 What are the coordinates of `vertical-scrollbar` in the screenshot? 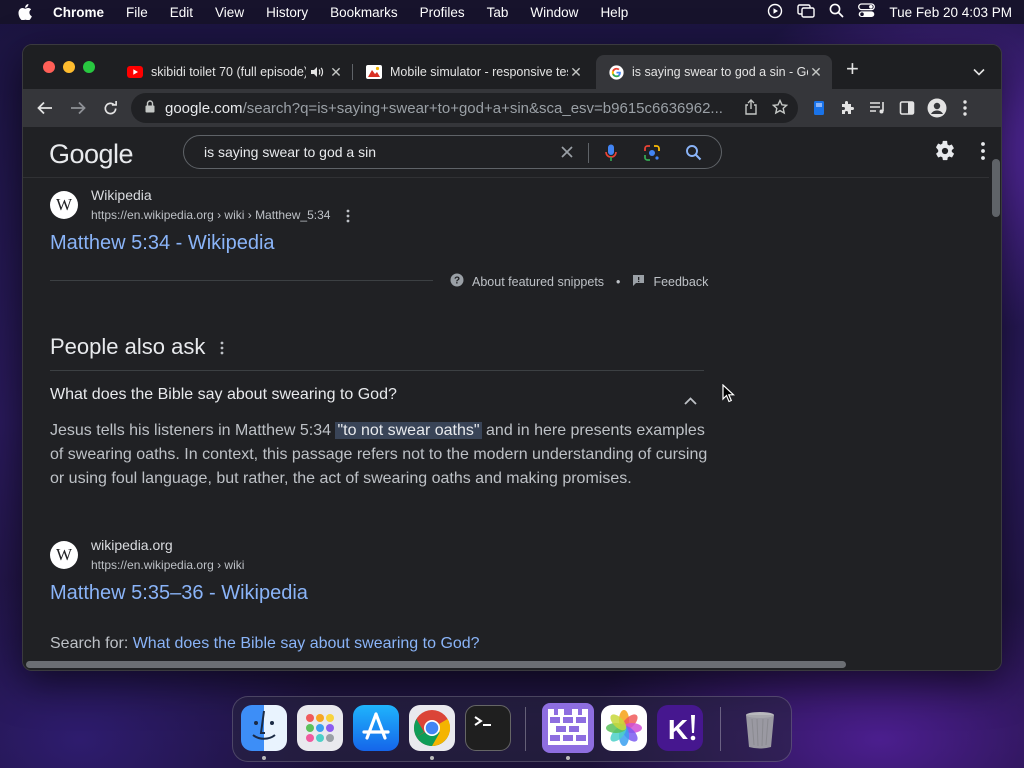 It's located at (995, 392).